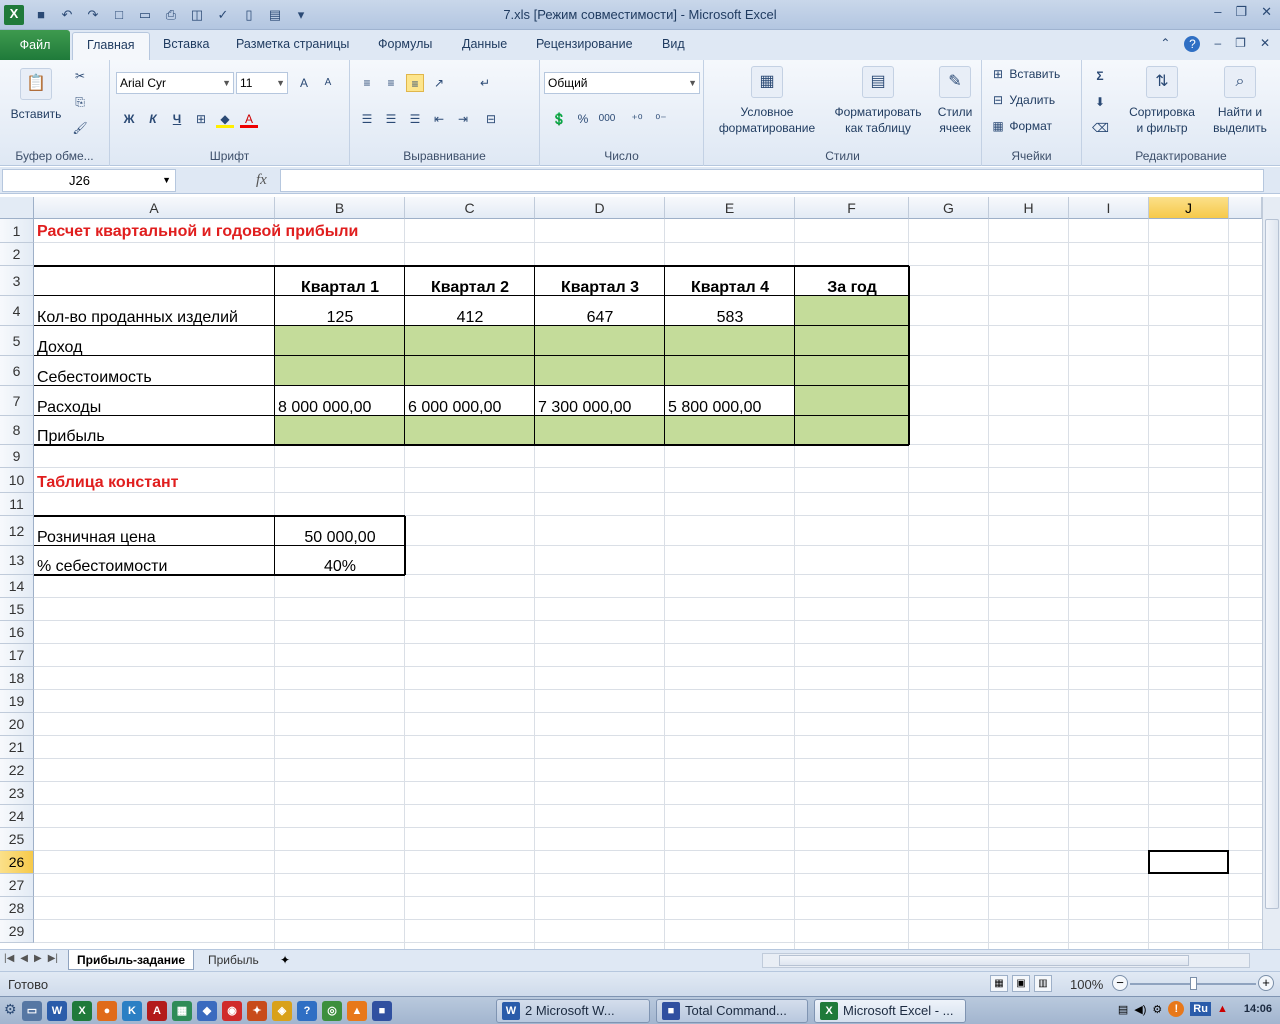  I want to click on currency-format-icon: 💲, so click(559, 119).